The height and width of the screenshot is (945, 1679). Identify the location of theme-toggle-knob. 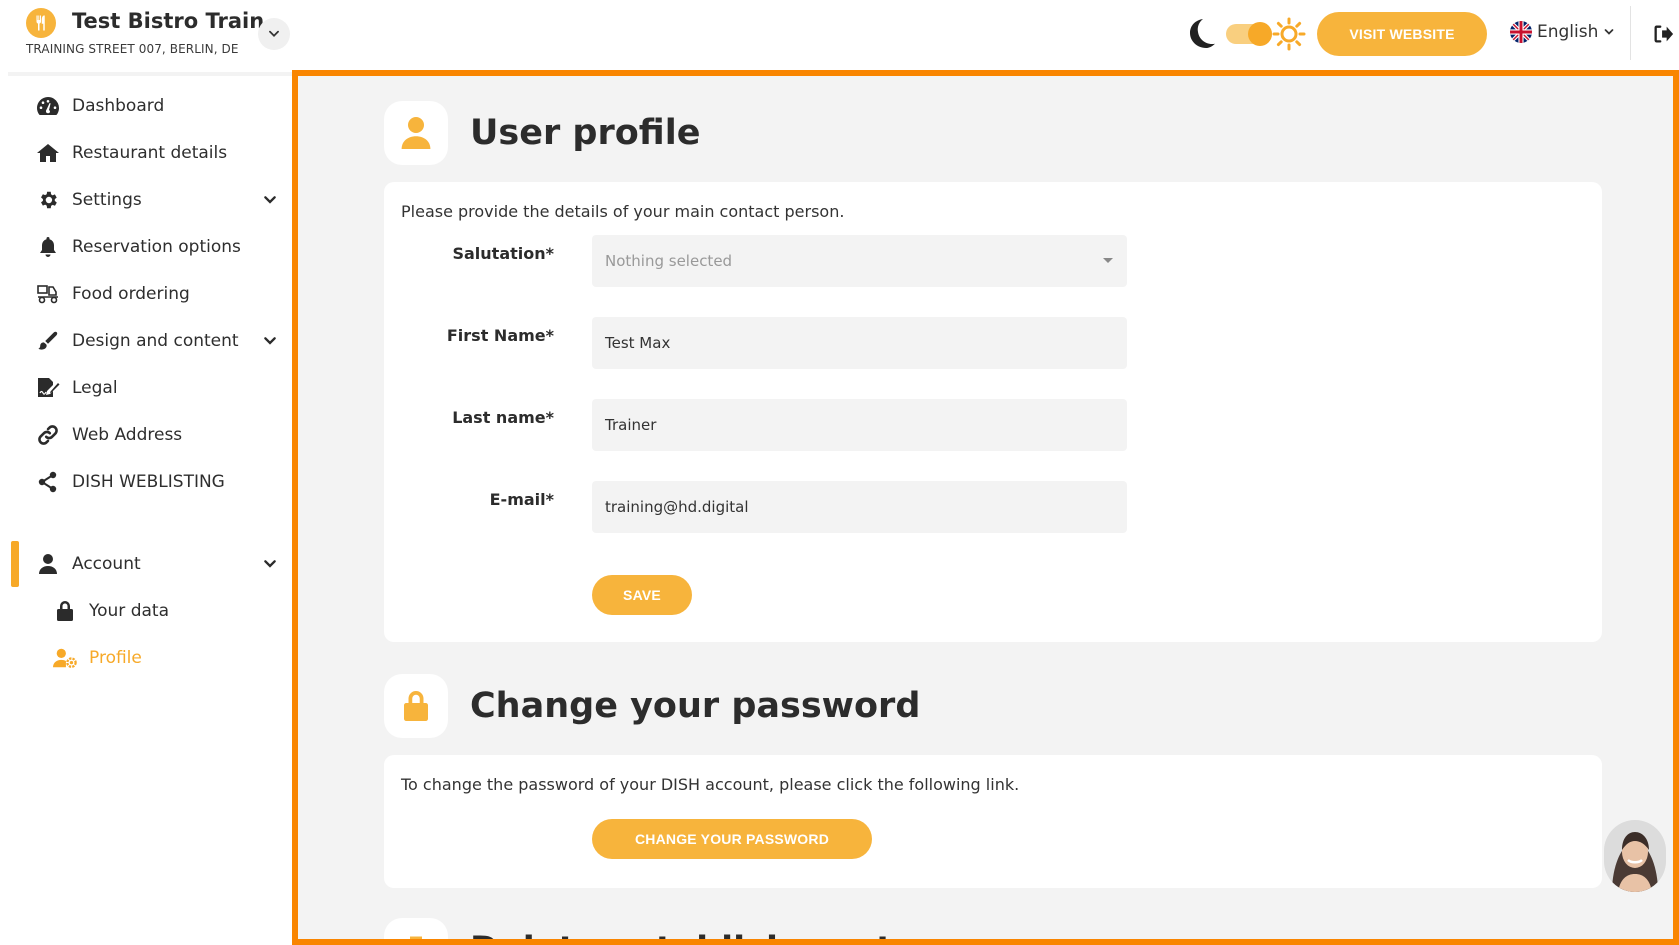
(1260, 34).